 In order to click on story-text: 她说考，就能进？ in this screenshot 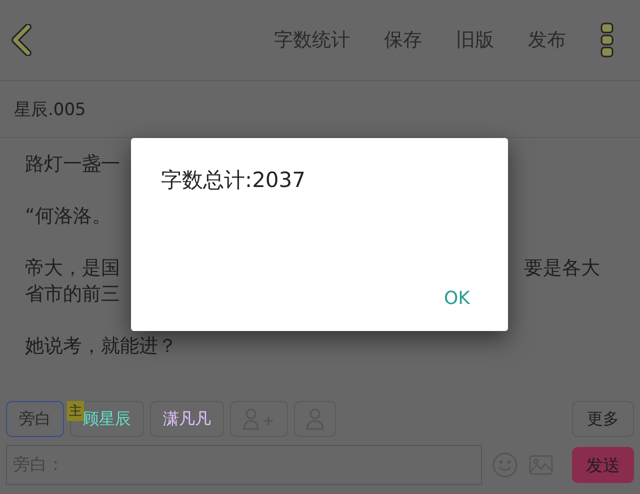, I will do `click(101, 346)`.